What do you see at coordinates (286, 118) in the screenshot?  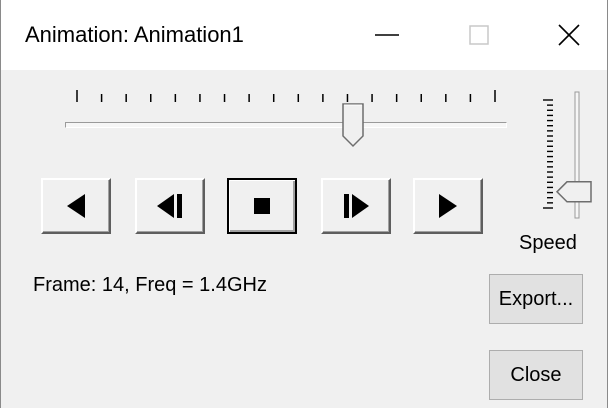 I see `frame-slider` at bounding box center [286, 118].